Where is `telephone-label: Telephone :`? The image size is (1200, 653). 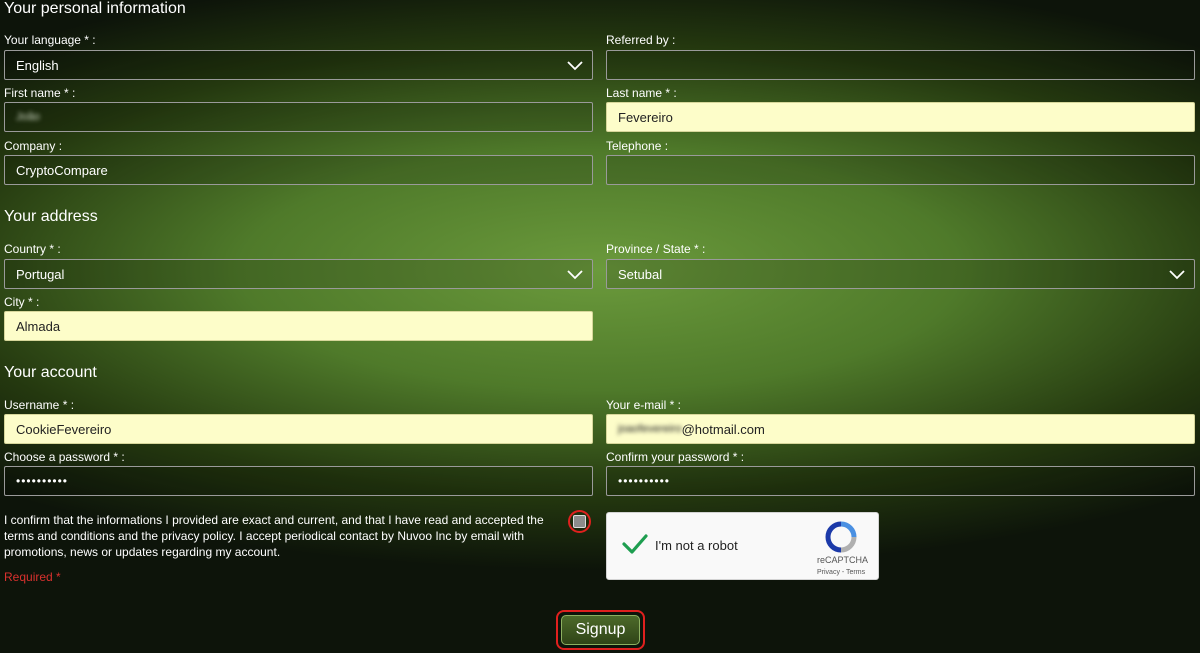
telephone-label: Telephone : is located at coordinates (637, 146).